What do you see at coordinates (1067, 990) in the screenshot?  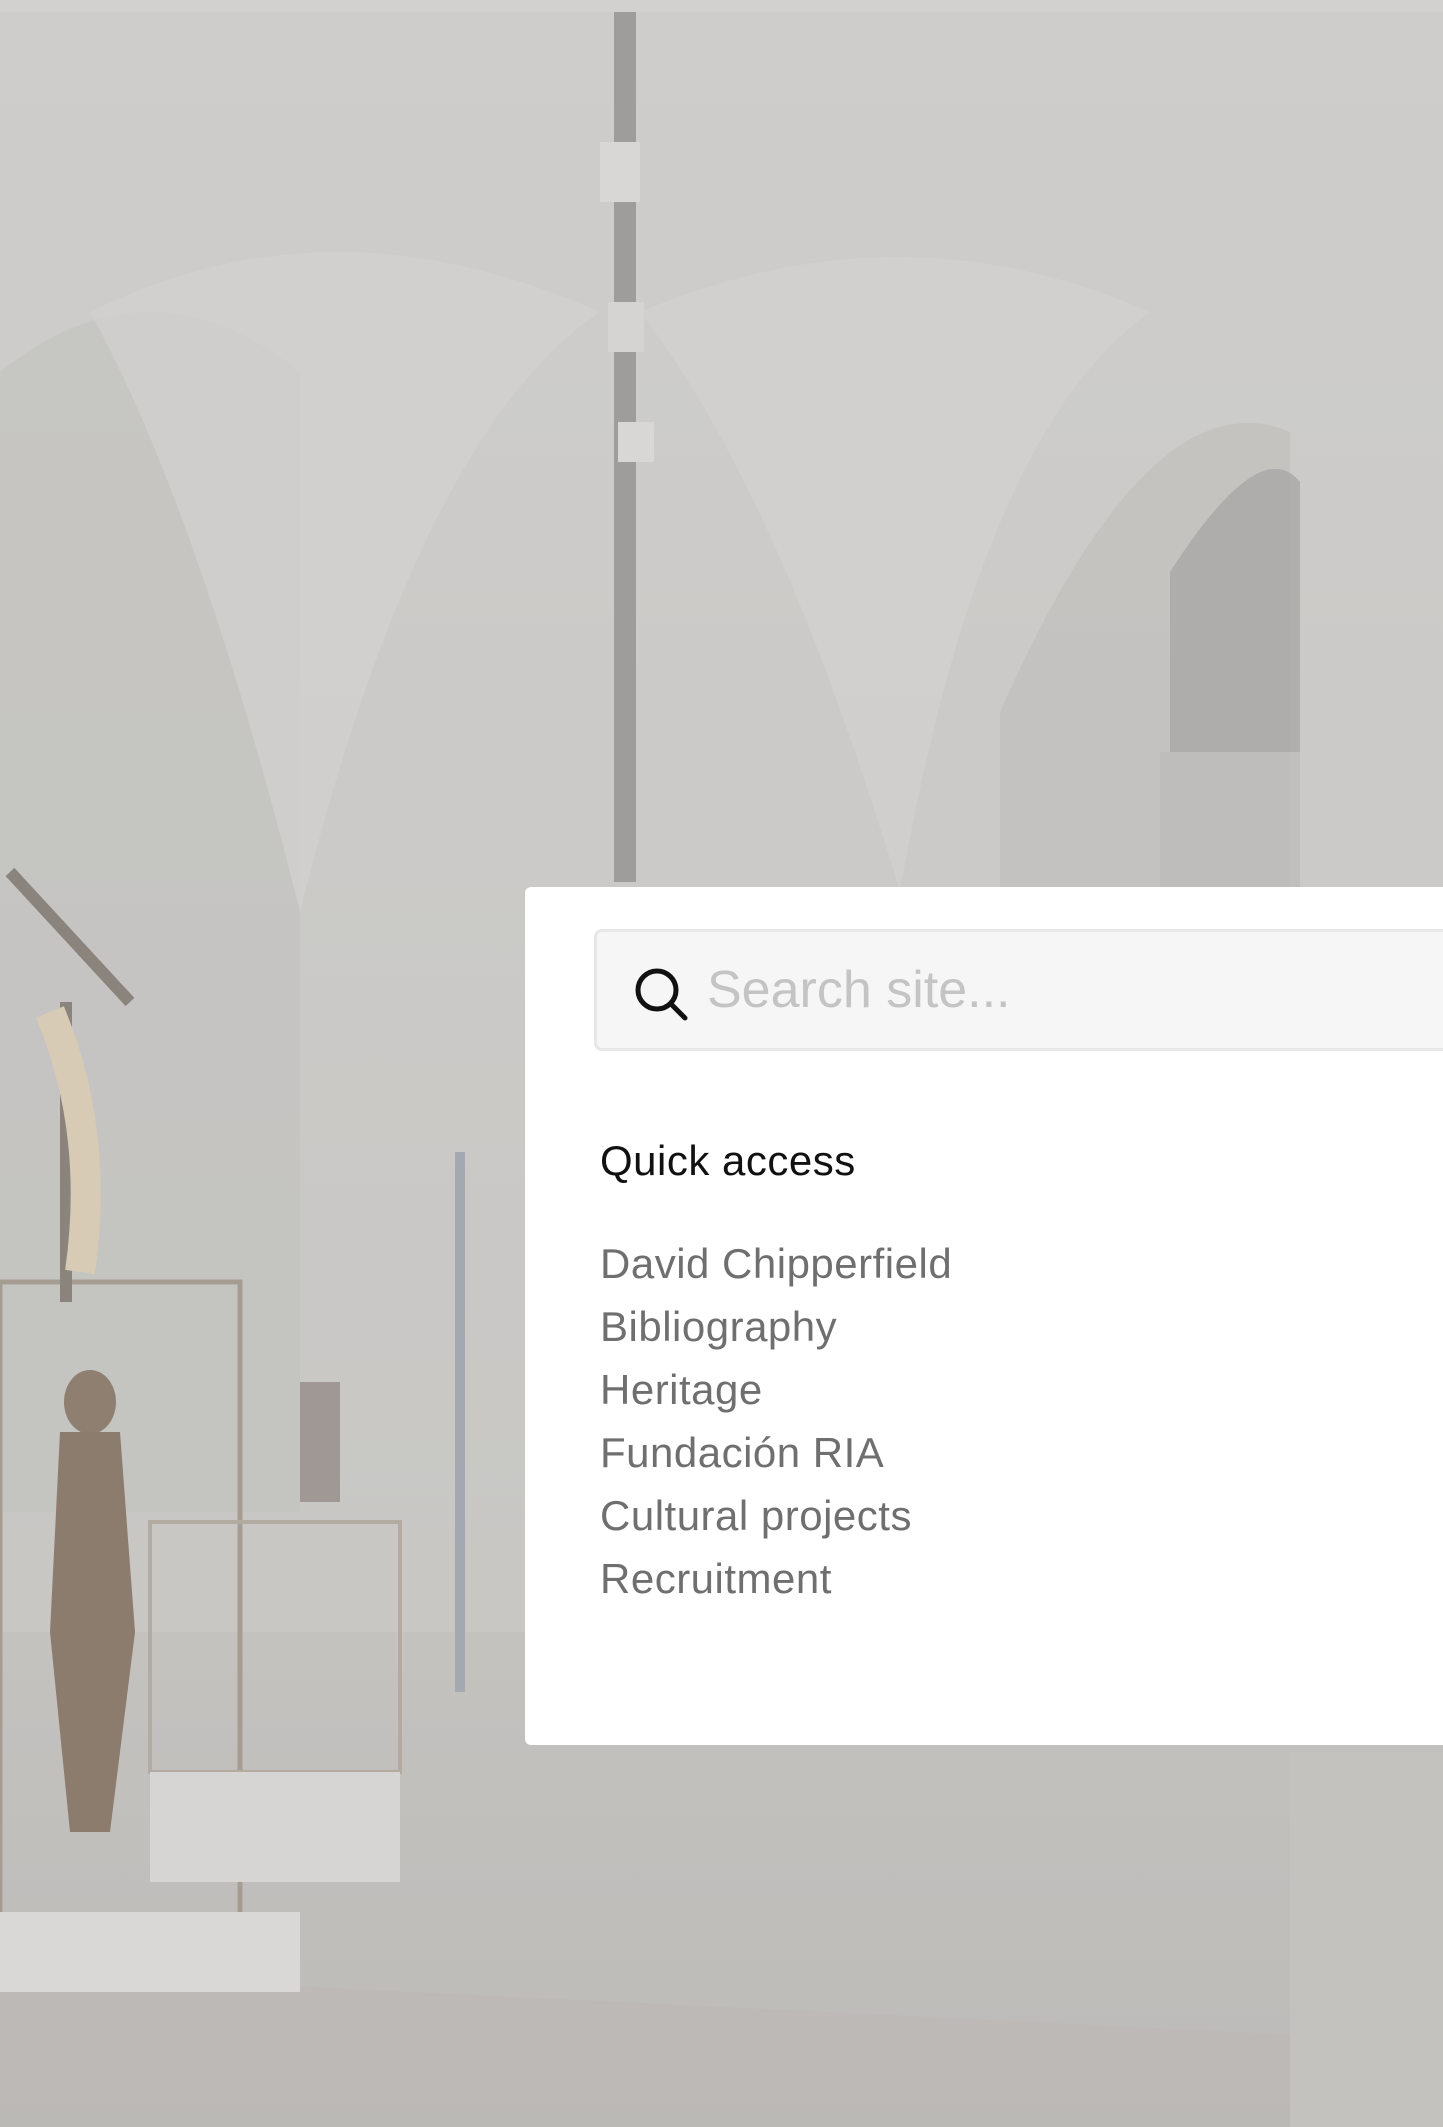 I see `search-input` at bounding box center [1067, 990].